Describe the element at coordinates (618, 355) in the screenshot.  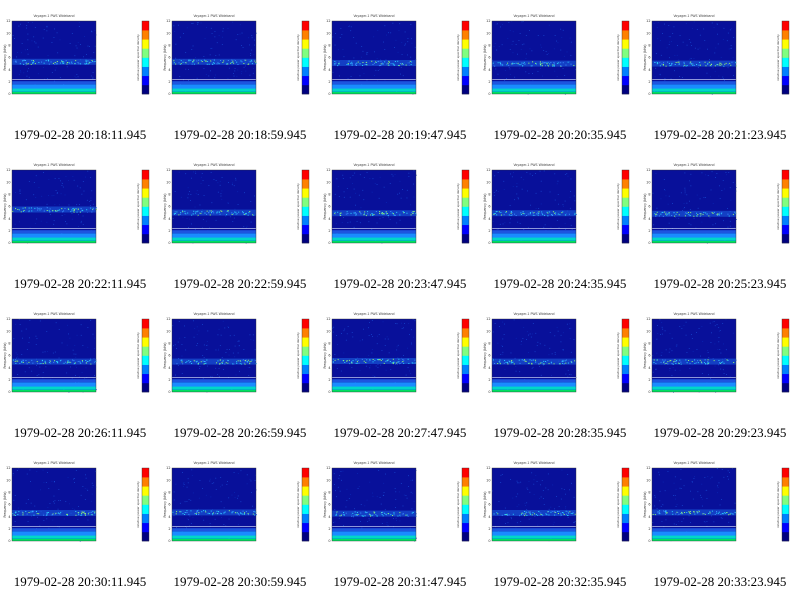
I see `colorbar-label: relative power spectral density` at that location.